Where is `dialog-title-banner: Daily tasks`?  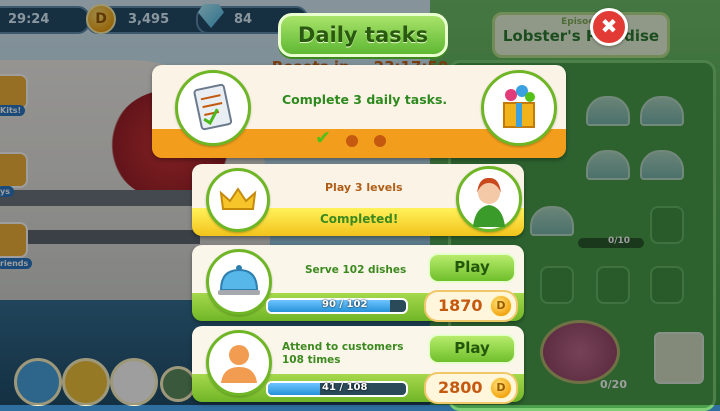 dialog-title-banner: Daily tasks is located at coordinates (363, 35).